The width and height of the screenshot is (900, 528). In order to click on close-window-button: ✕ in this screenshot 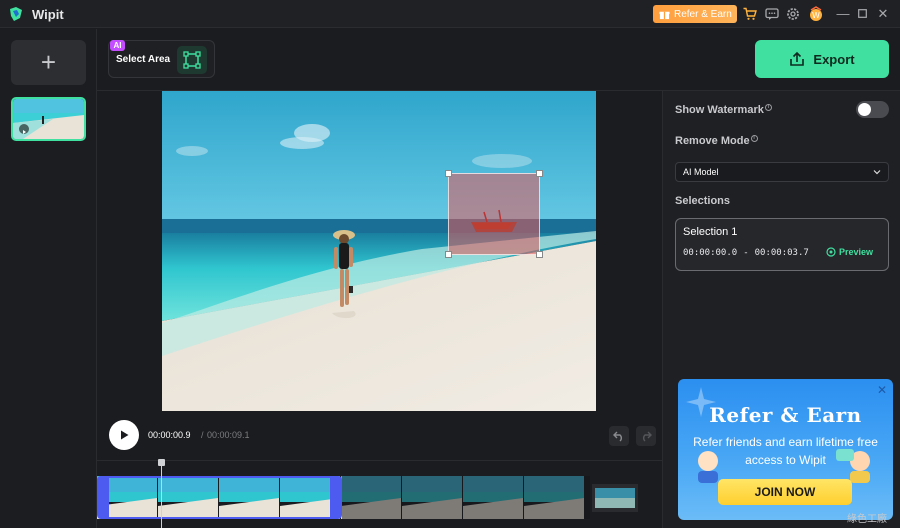, I will do `click(883, 14)`.